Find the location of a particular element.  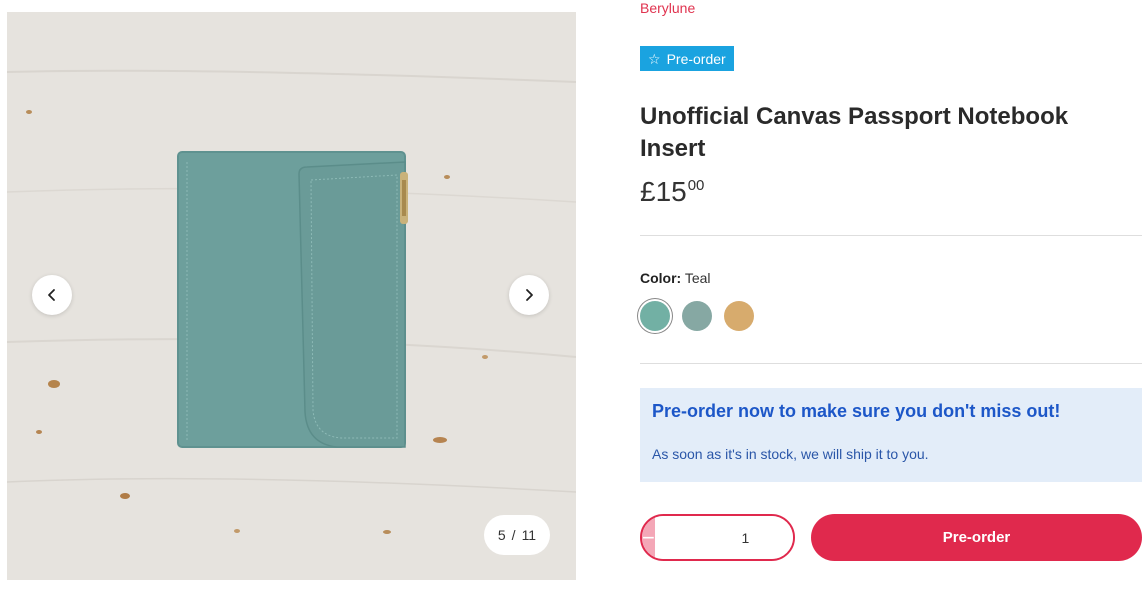

swatch-slate-green is located at coordinates (697, 316).